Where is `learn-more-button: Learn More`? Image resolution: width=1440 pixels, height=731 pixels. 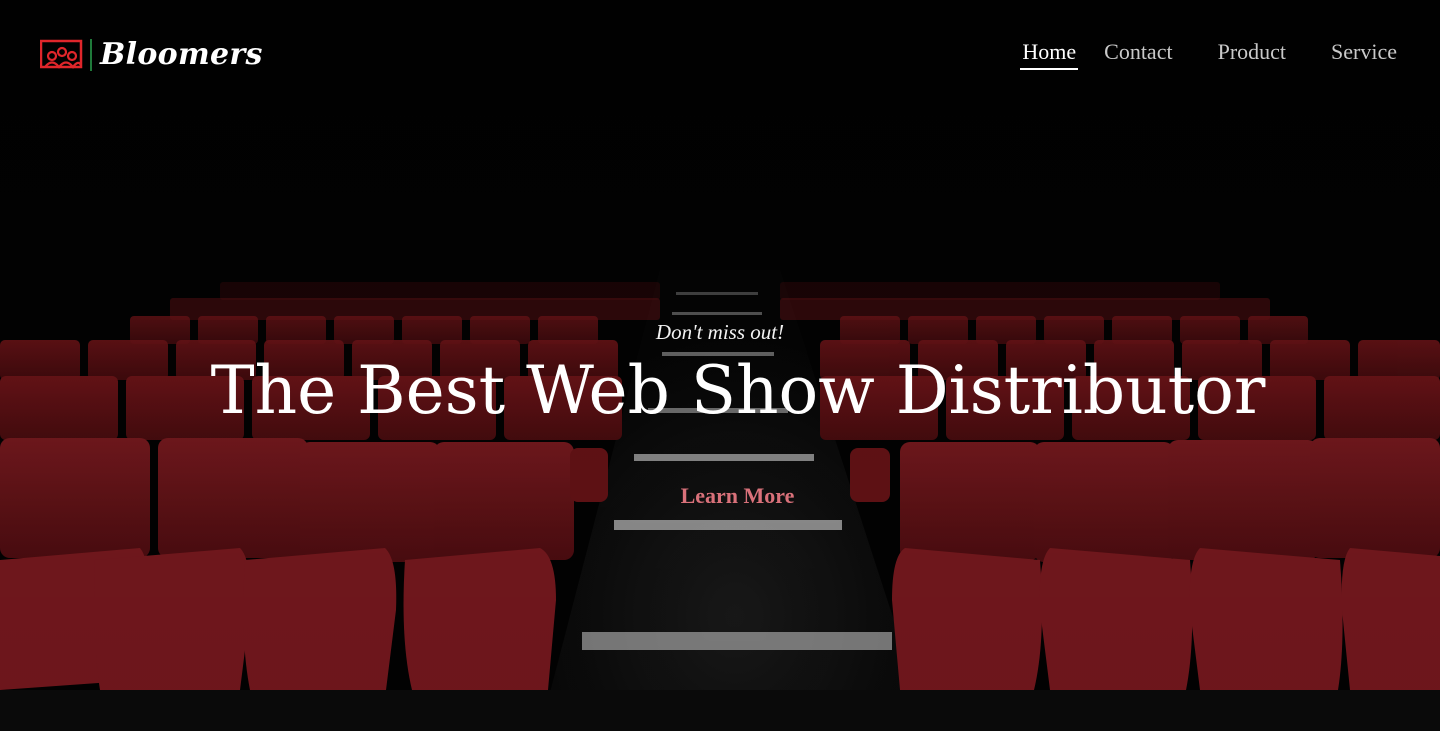
learn-more-button: Learn More is located at coordinates (720, 496).